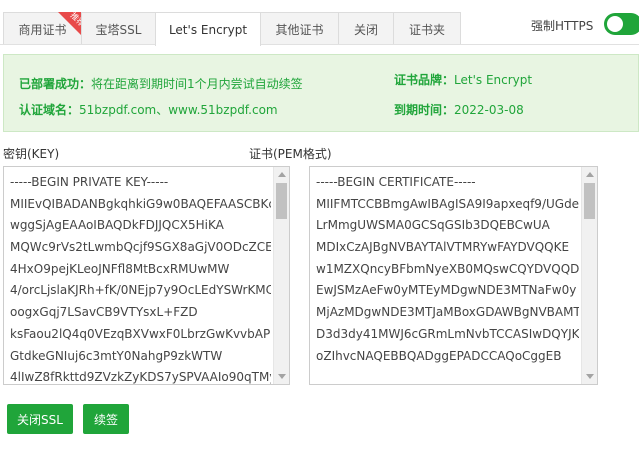 The height and width of the screenshot is (453, 639). I want to click on text-line: MQWc9rVs2tLwmbQcjf9SGX8aGjV0ODcZCE+, so click(140, 247).